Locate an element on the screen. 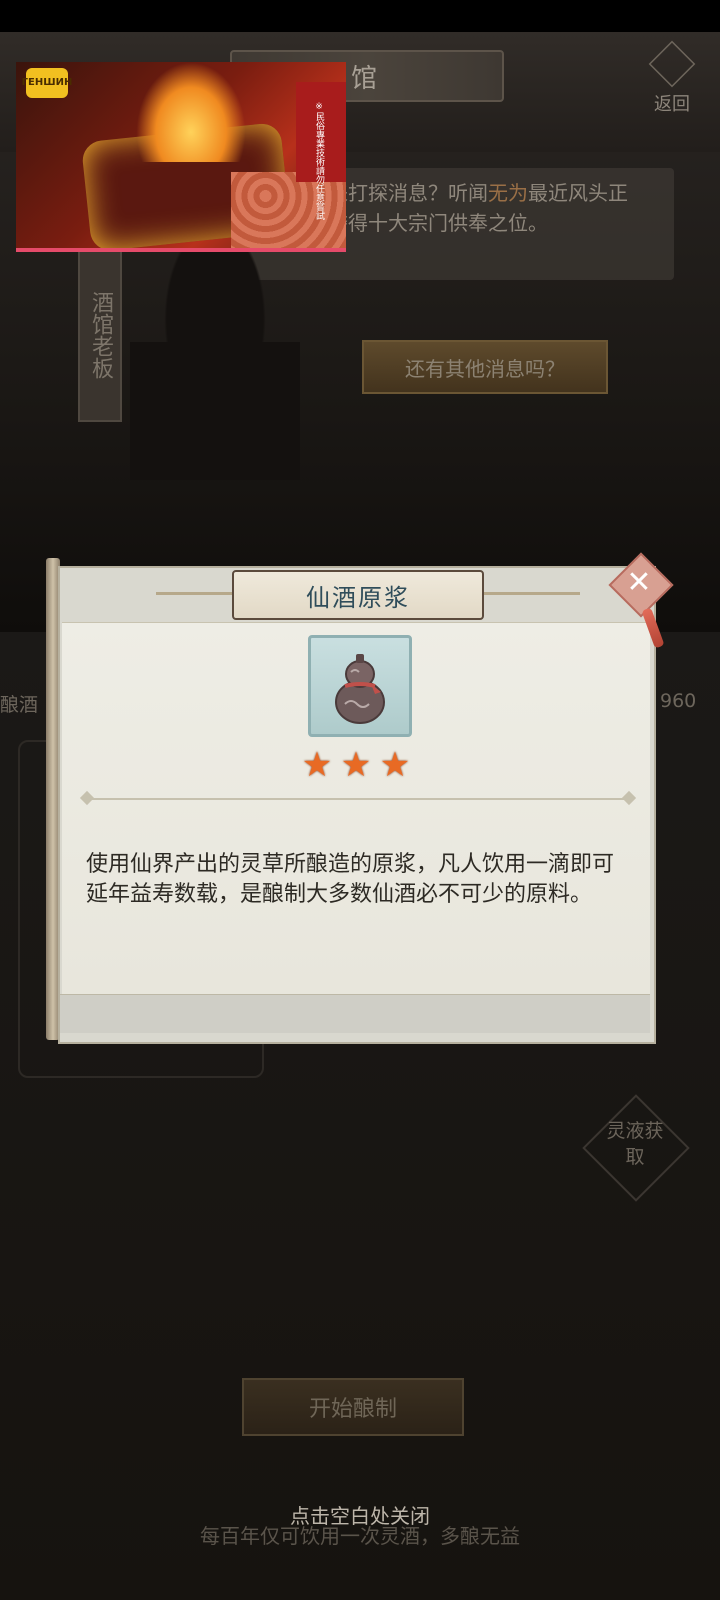 Image resolution: width=720 pixels, height=1600 pixels. close-button: ✕ is located at coordinates (641, 600).